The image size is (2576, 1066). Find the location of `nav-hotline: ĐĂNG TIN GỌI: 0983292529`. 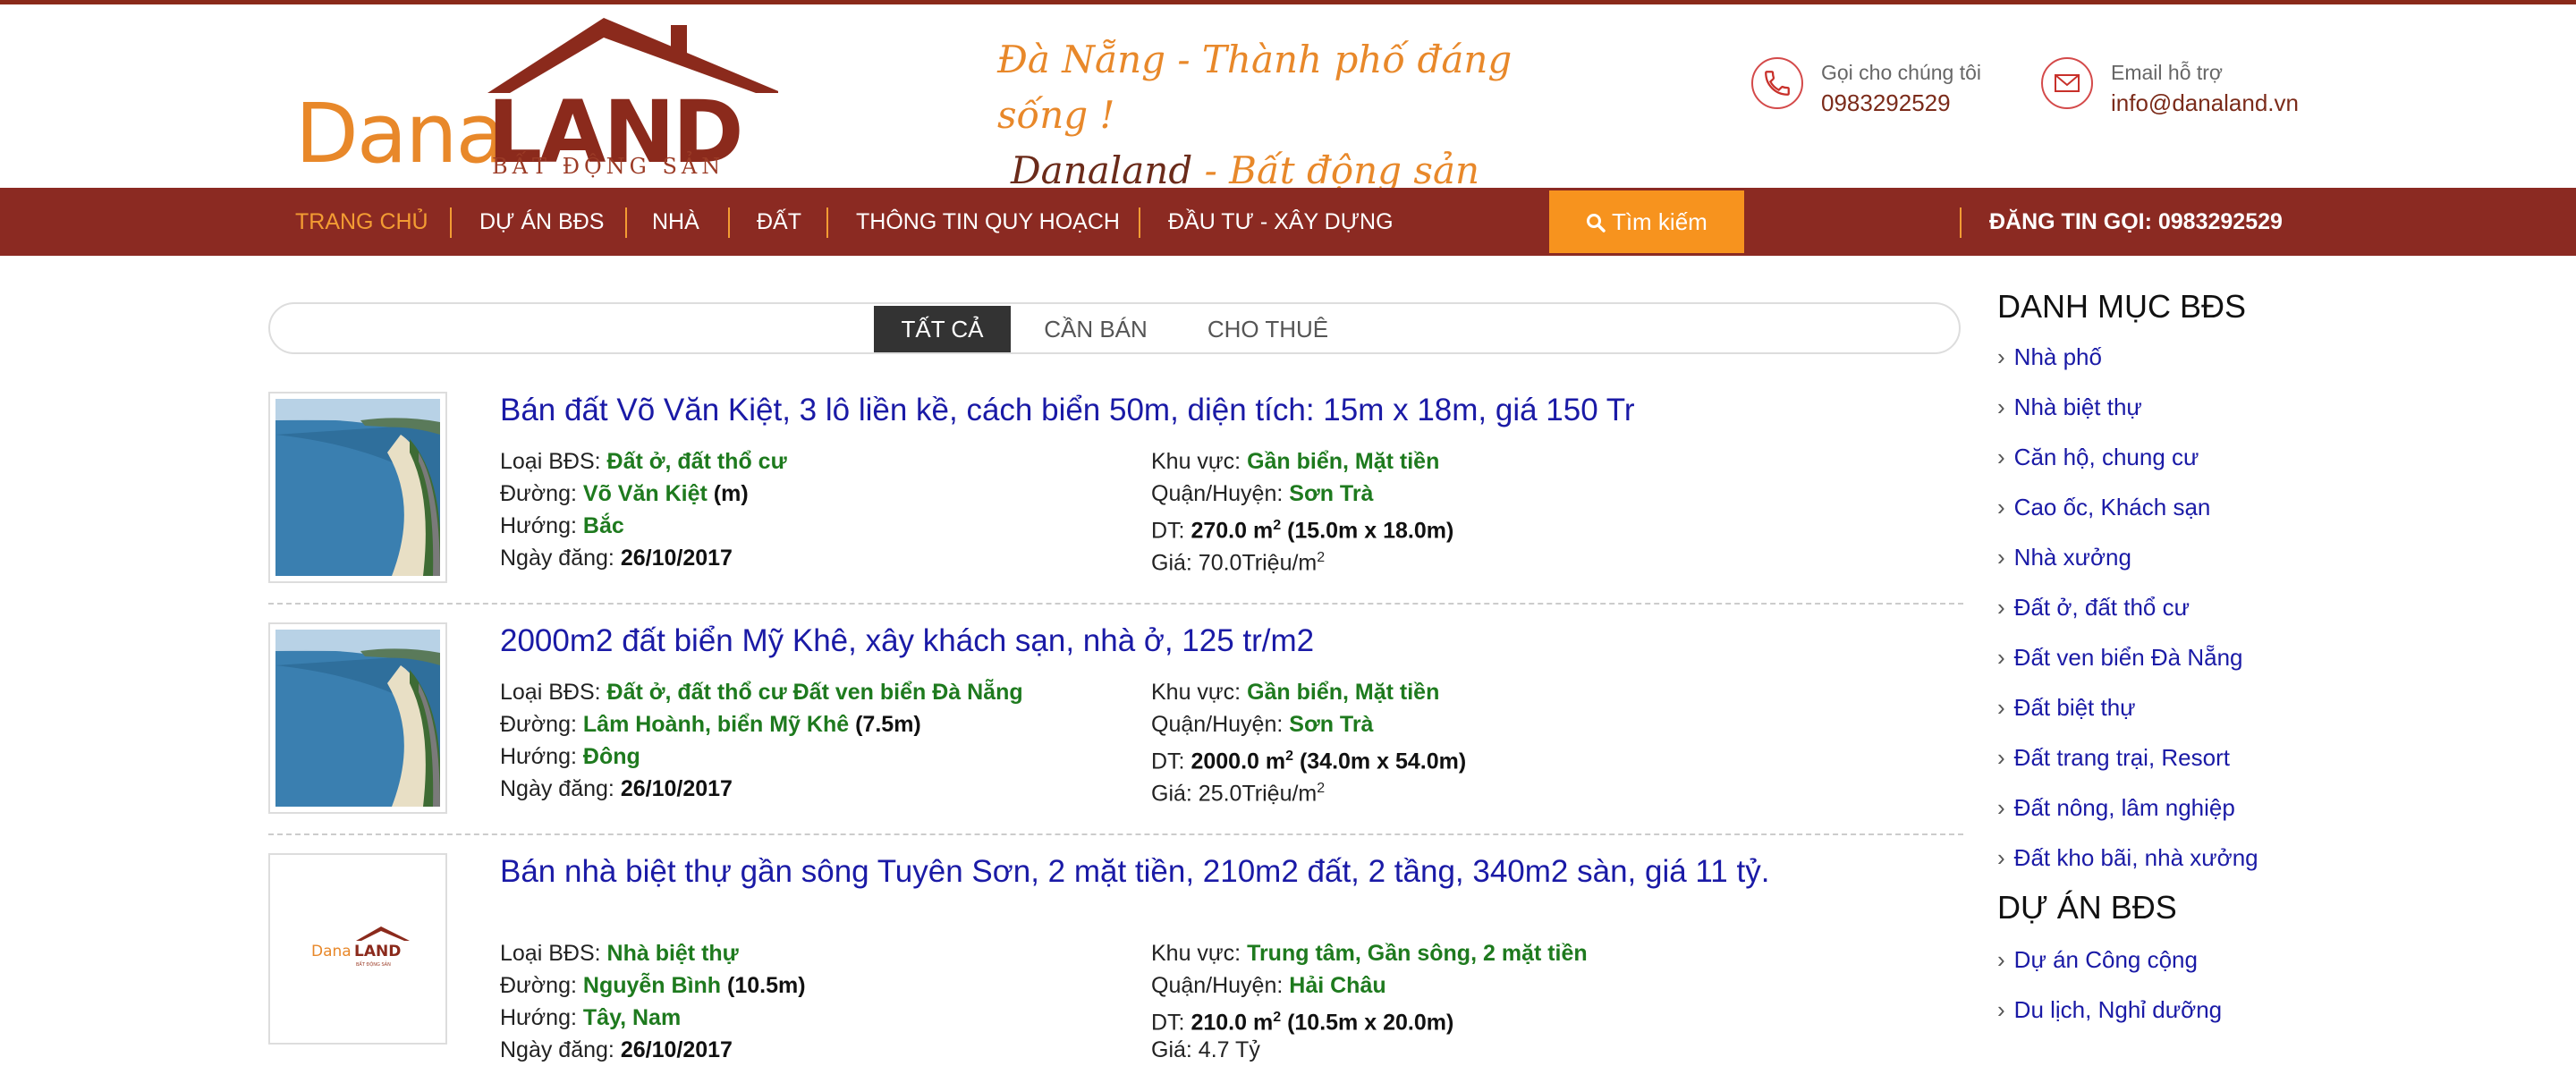

nav-hotline: ĐĂNG TIN GỌI: 0983292529 is located at coordinates (2136, 222).